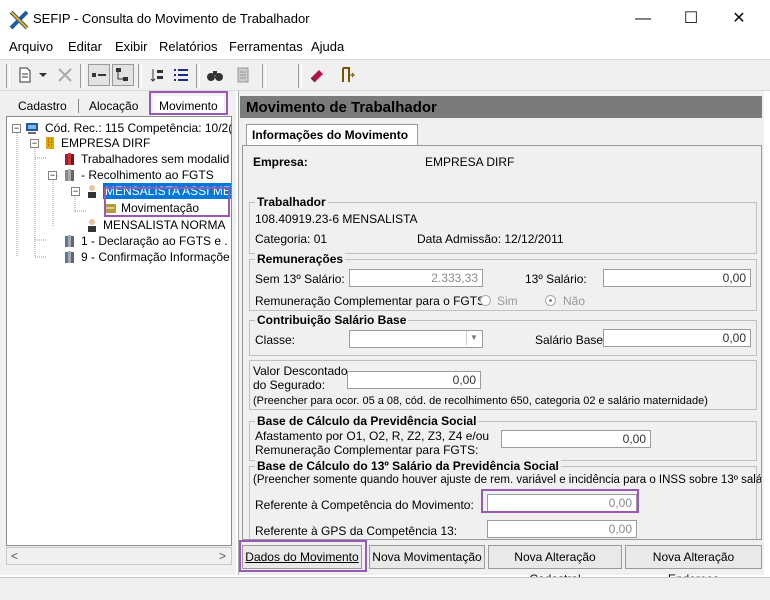 Image resolution: width=770 pixels, height=600 pixels. I want to click on tree-node-mensalista-assi: MENSALISTA ASSI ME, so click(167, 191).